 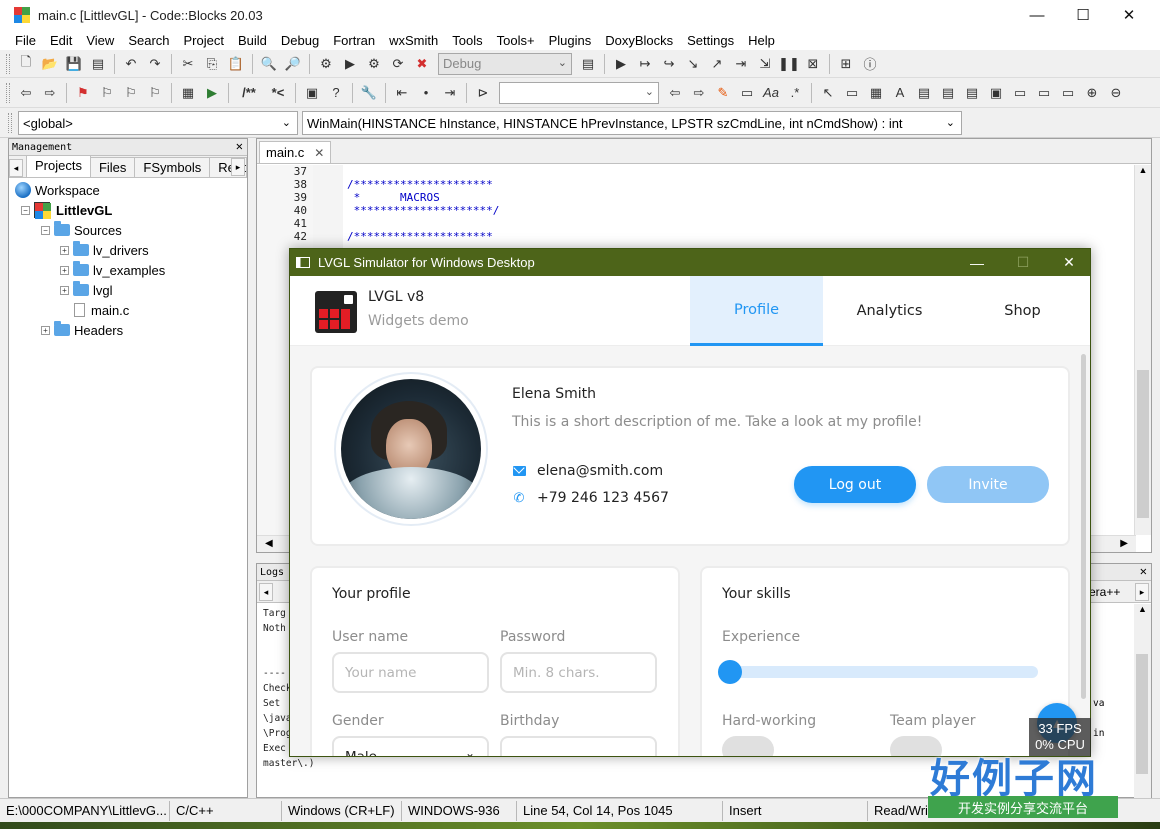 What do you see at coordinates (128, 190) in the screenshot?
I see `tree-workspace: Workspace` at bounding box center [128, 190].